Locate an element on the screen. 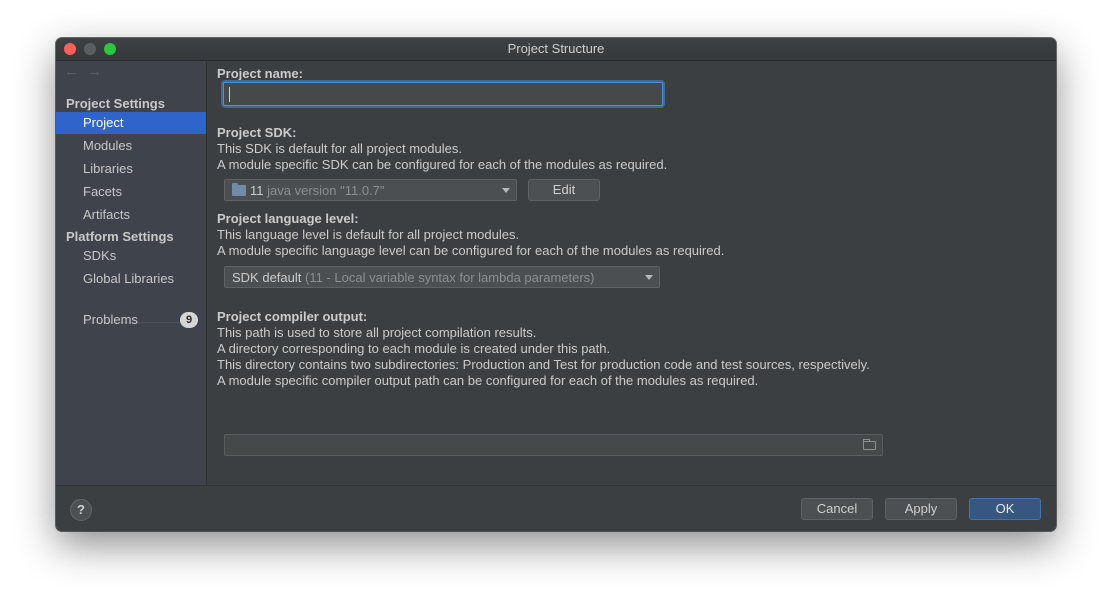 The width and height of the screenshot is (1112, 605). problems-label: Problems is located at coordinates (110, 319).